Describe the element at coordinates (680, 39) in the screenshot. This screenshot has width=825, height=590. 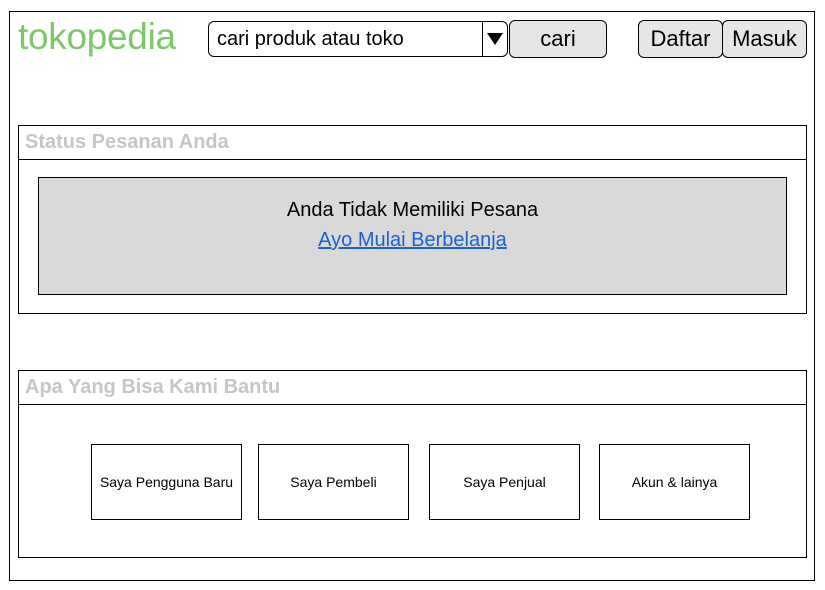
I see `register-button: Daftar` at that location.